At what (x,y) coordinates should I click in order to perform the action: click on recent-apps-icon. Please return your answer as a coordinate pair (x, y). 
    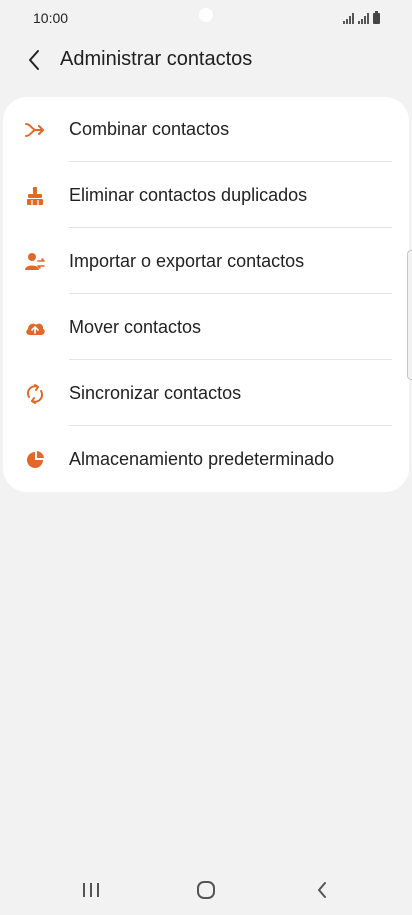
    Looking at the image, I should click on (91, 890).